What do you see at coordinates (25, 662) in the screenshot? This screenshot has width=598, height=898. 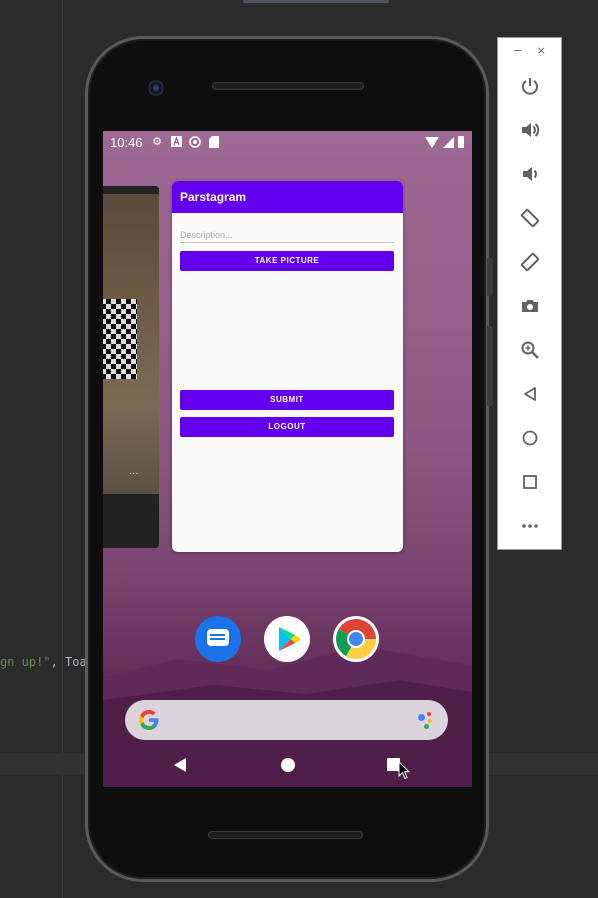 I see `code-string: gn up!"` at bounding box center [25, 662].